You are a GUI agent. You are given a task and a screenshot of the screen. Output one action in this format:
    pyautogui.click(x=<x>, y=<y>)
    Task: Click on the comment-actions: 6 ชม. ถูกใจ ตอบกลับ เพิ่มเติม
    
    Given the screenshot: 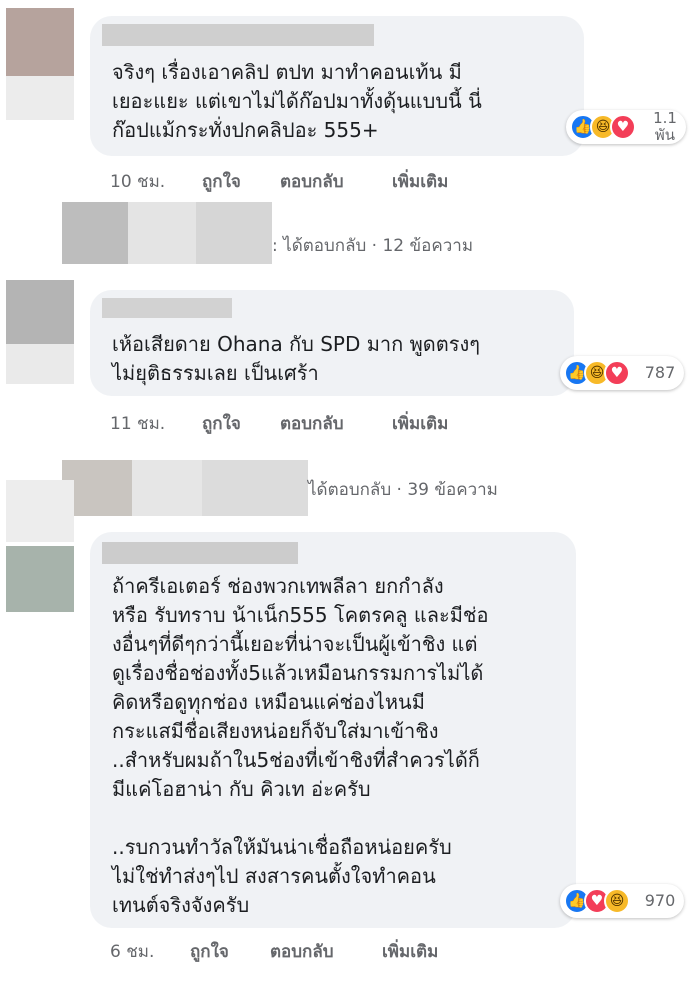 What is the action you would take?
    pyautogui.click(x=300, y=950)
    